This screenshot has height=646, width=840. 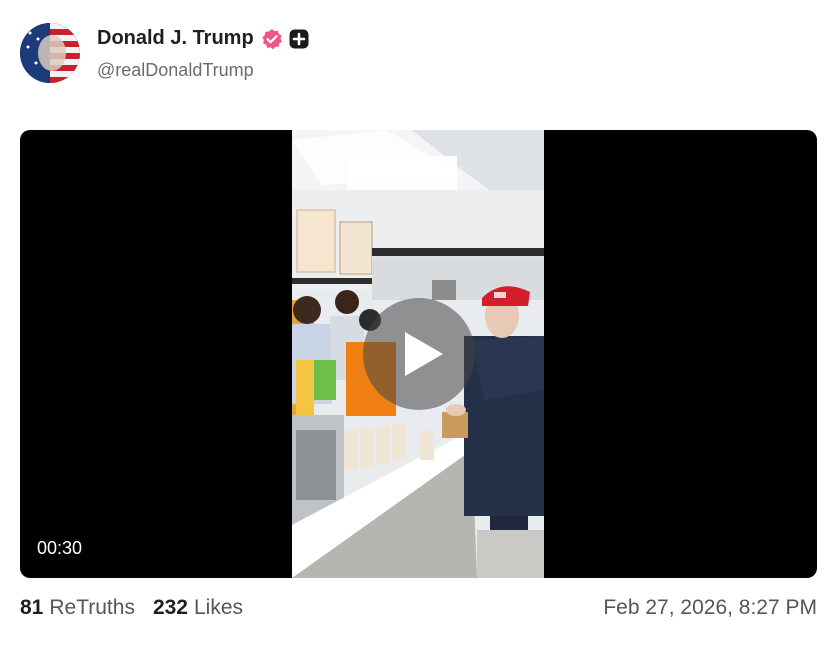 I want to click on handle: @realDonaldTrump, so click(x=175, y=70).